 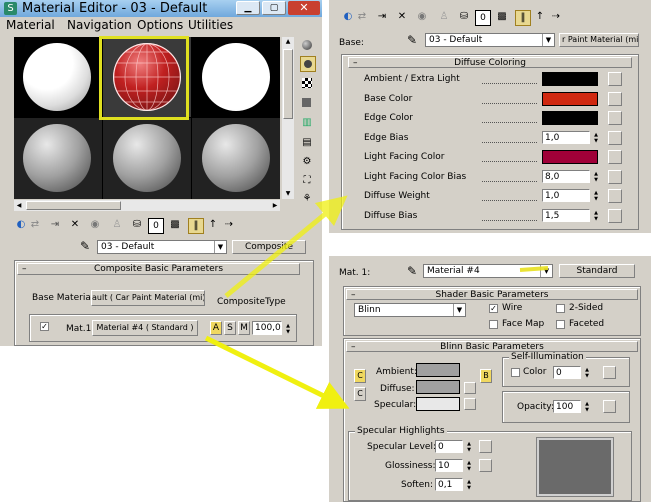 What do you see at coordinates (493, 308) in the screenshot?
I see `wire-checkbox: ✓` at bounding box center [493, 308].